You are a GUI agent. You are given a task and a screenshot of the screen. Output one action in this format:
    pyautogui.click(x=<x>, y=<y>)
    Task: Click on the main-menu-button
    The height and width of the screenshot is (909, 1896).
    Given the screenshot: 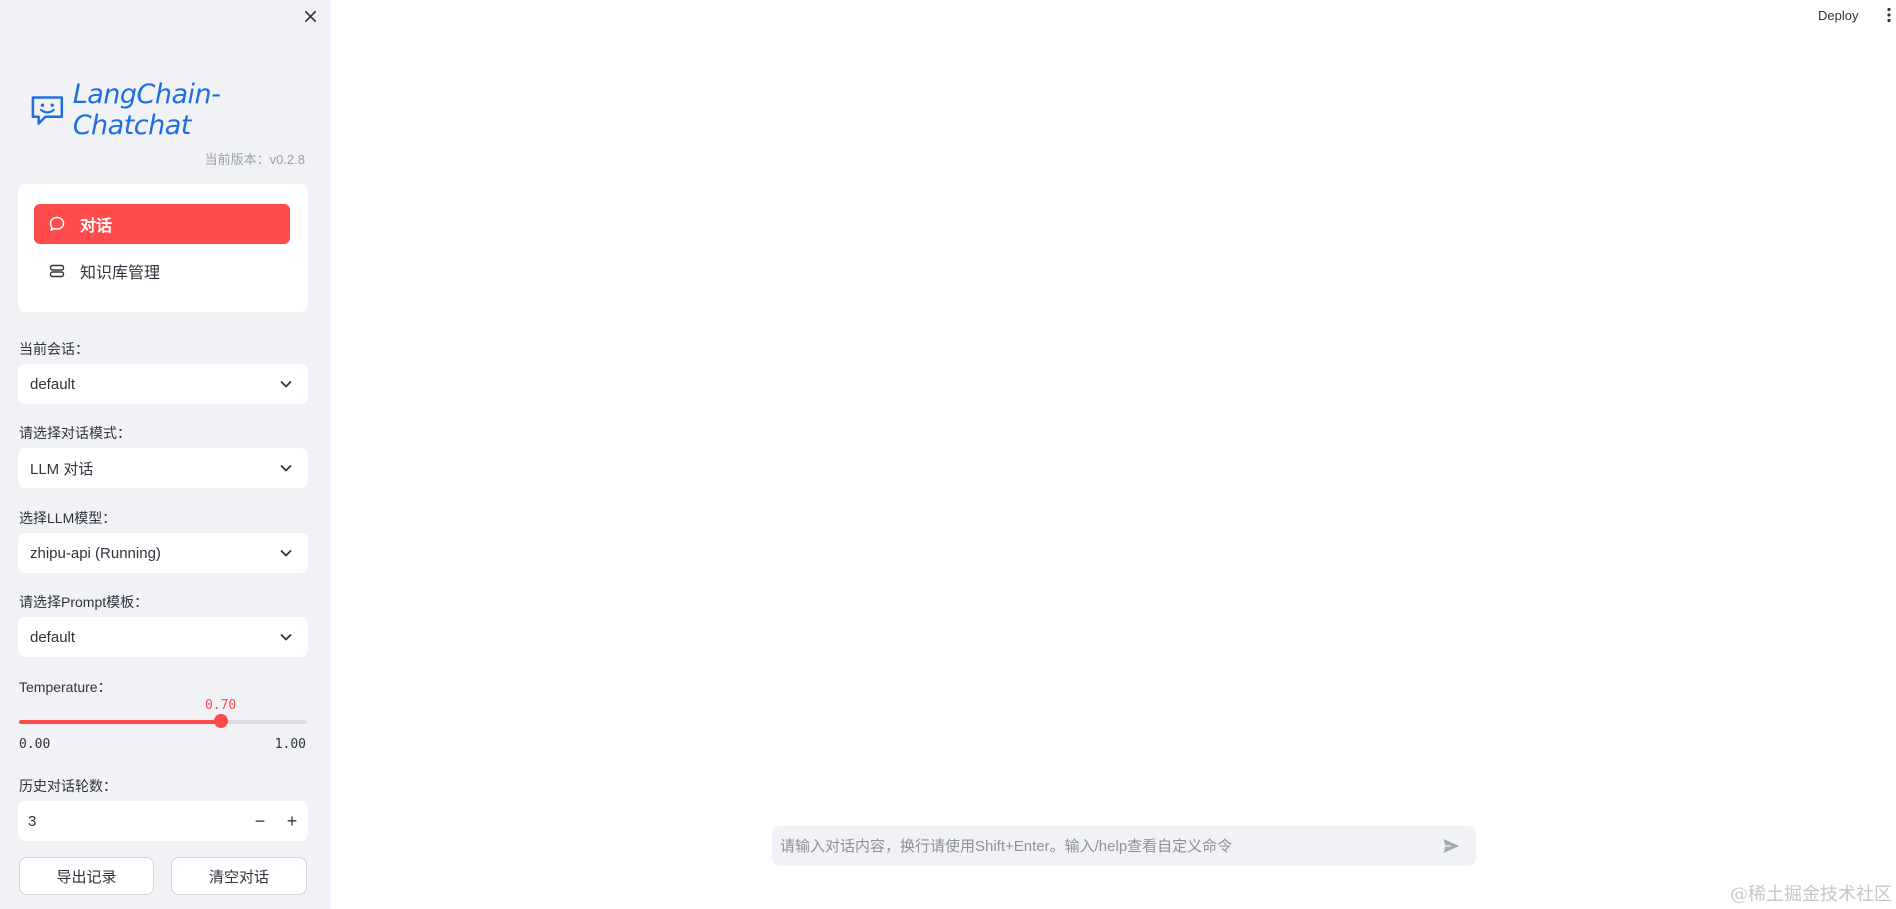 What is the action you would take?
    pyautogui.click(x=1889, y=15)
    